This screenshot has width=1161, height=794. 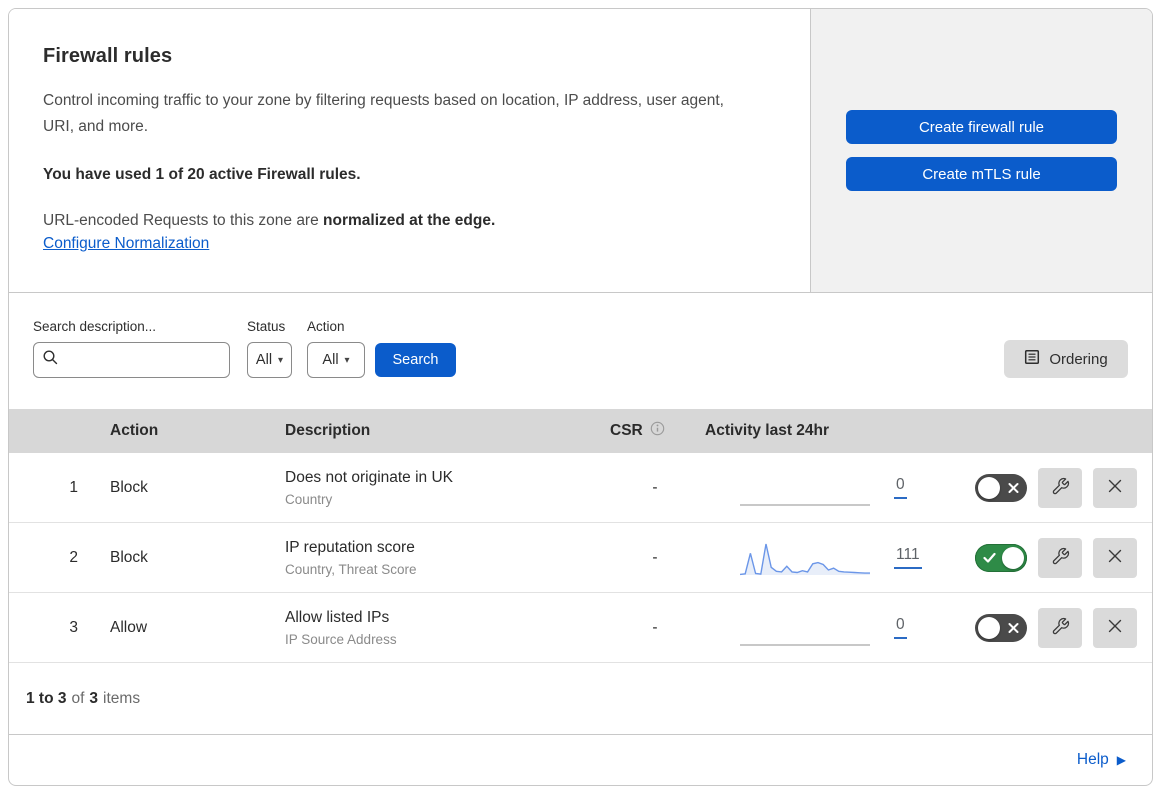 What do you see at coordinates (73, 487) in the screenshot?
I see `rule-priority: 1` at bounding box center [73, 487].